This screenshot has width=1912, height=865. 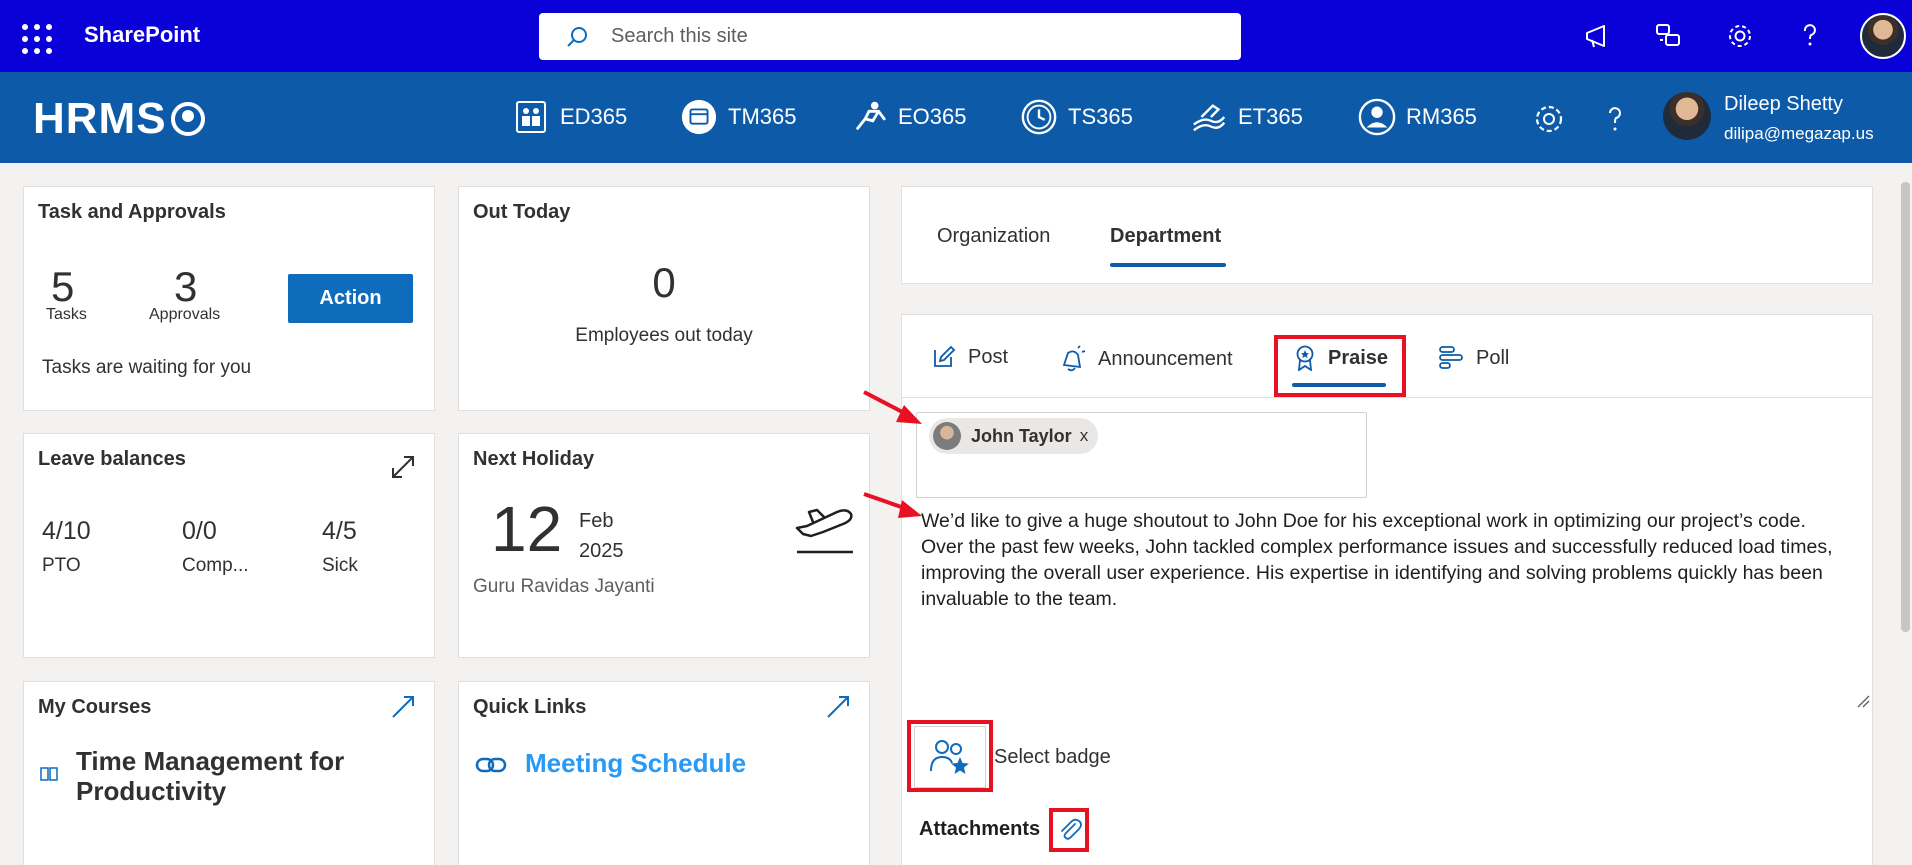 I want to click on tab-label: Post, so click(x=988, y=356).